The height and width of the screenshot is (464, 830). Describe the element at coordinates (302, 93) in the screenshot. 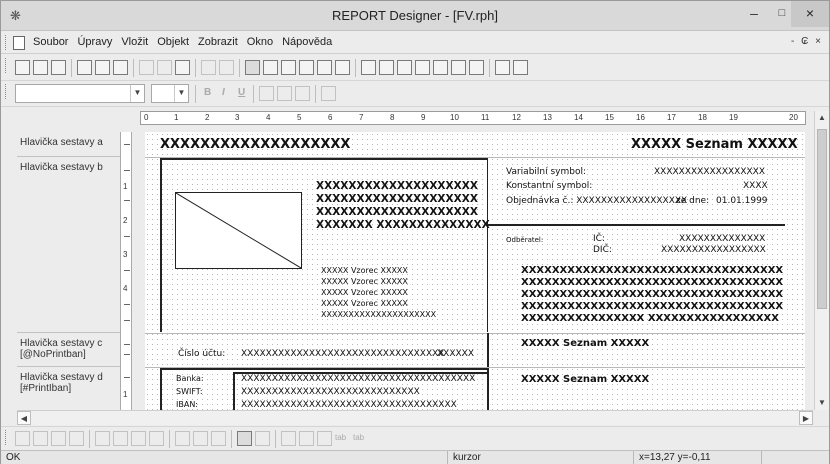

I see `align-right-icon` at that location.